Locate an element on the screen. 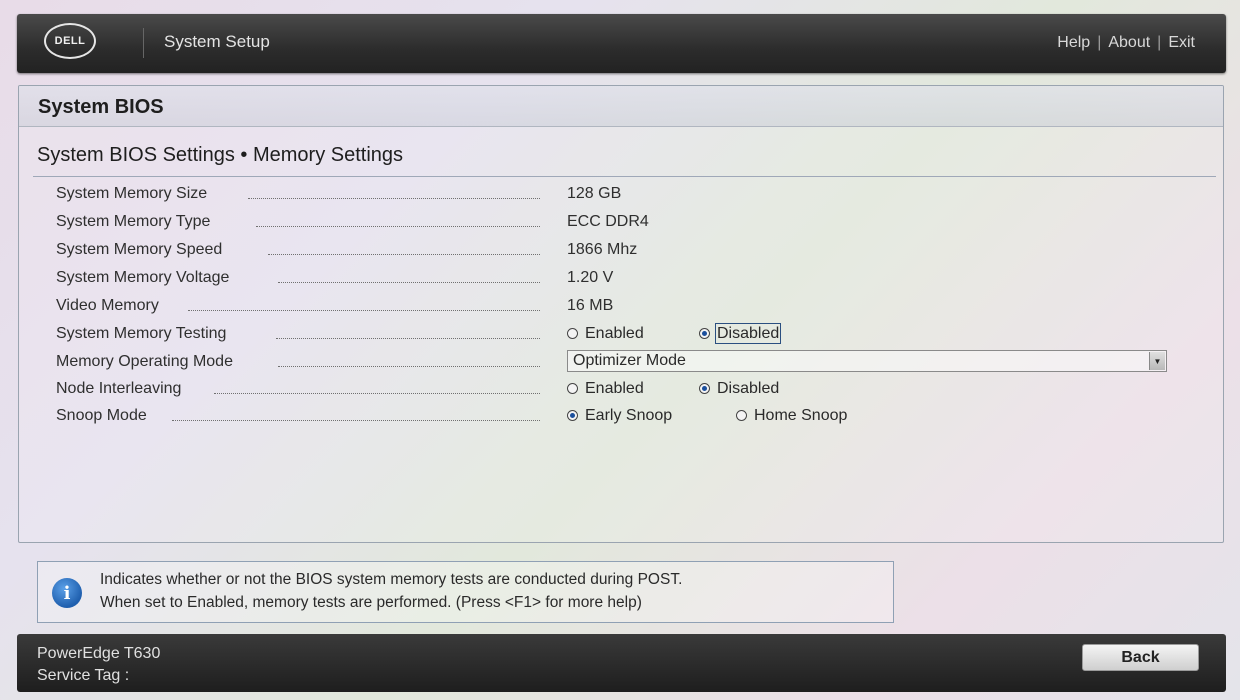 The image size is (1240, 700). setting-value: 1866 Mhz is located at coordinates (602, 249).